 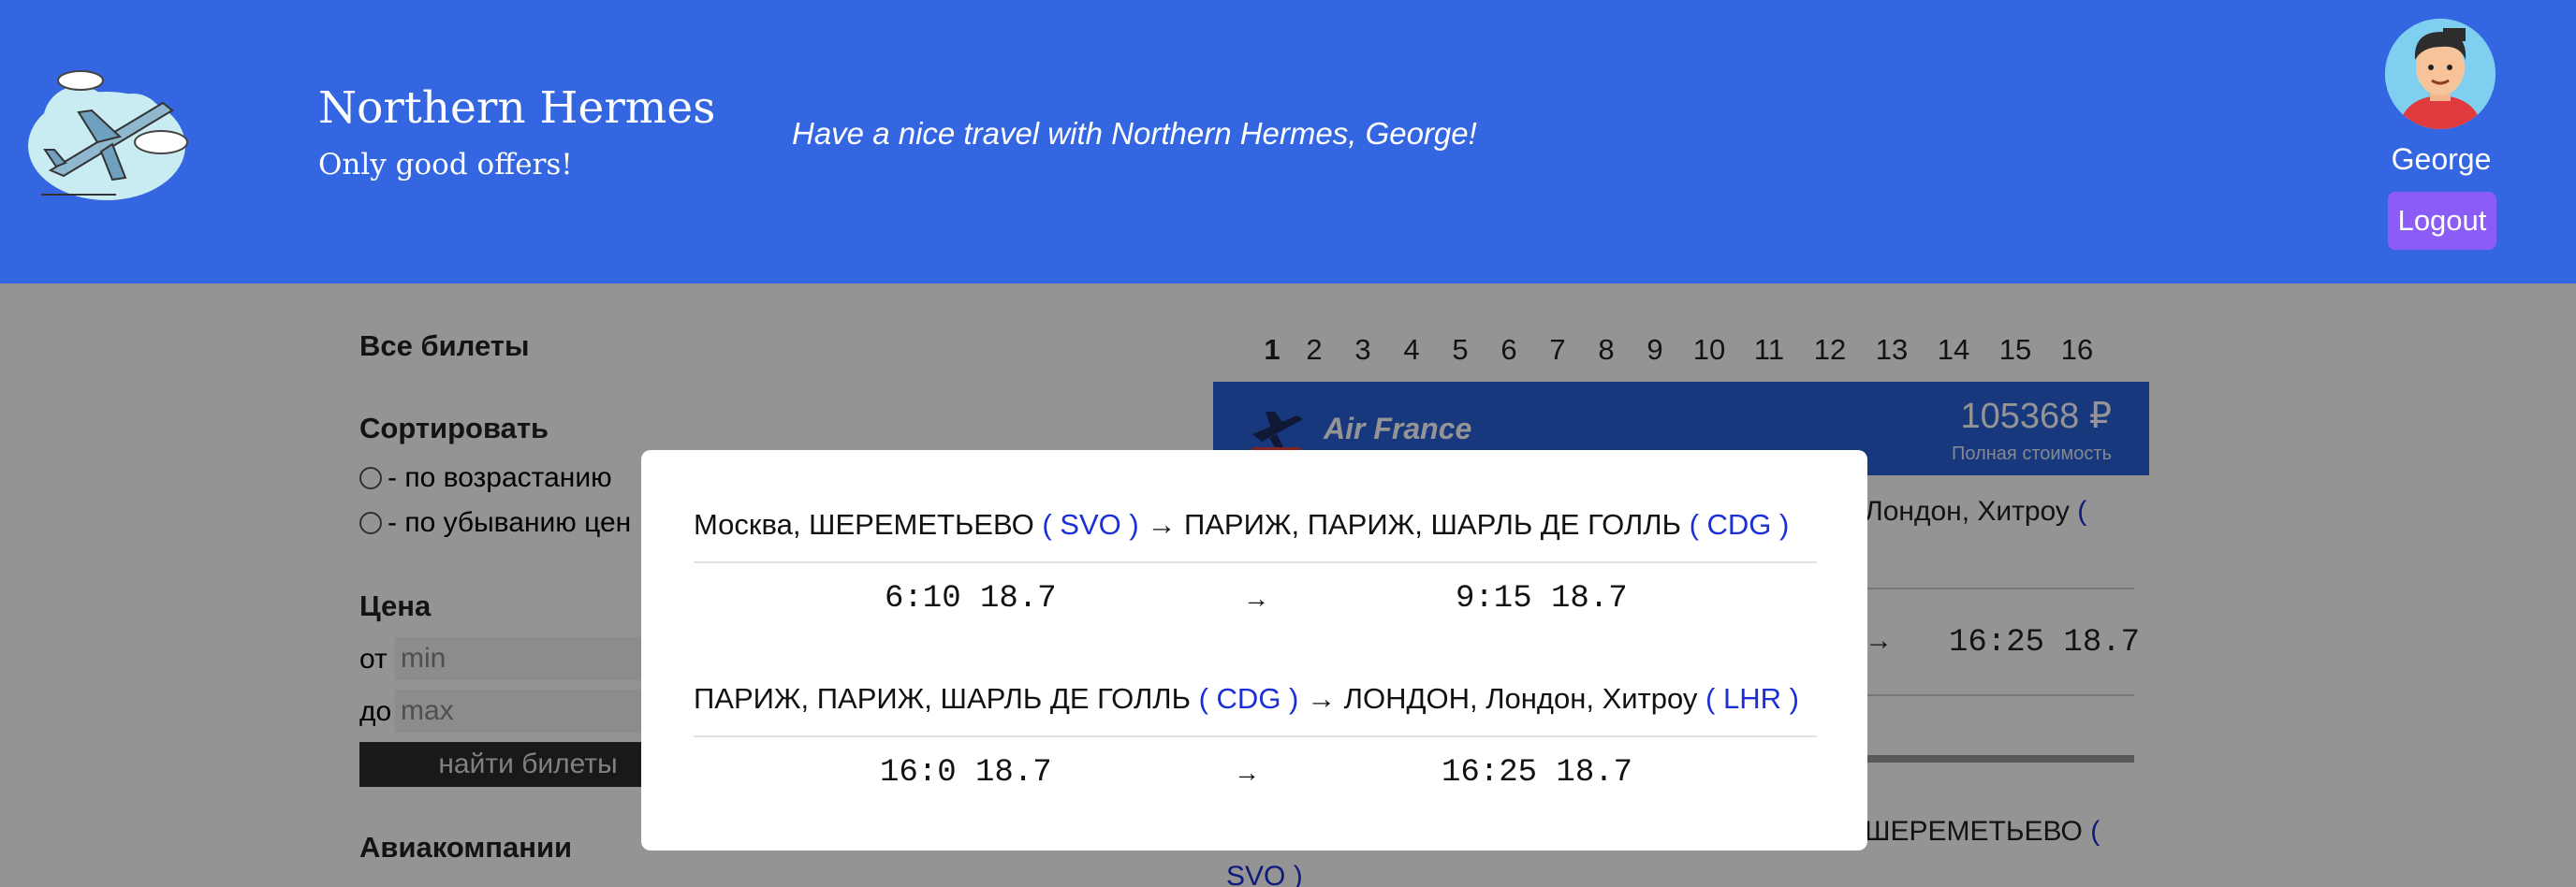 What do you see at coordinates (1090, 524) in the screenshot?
I see `segment-from-code: ( SVO )` at bounding box center [1090, 524].